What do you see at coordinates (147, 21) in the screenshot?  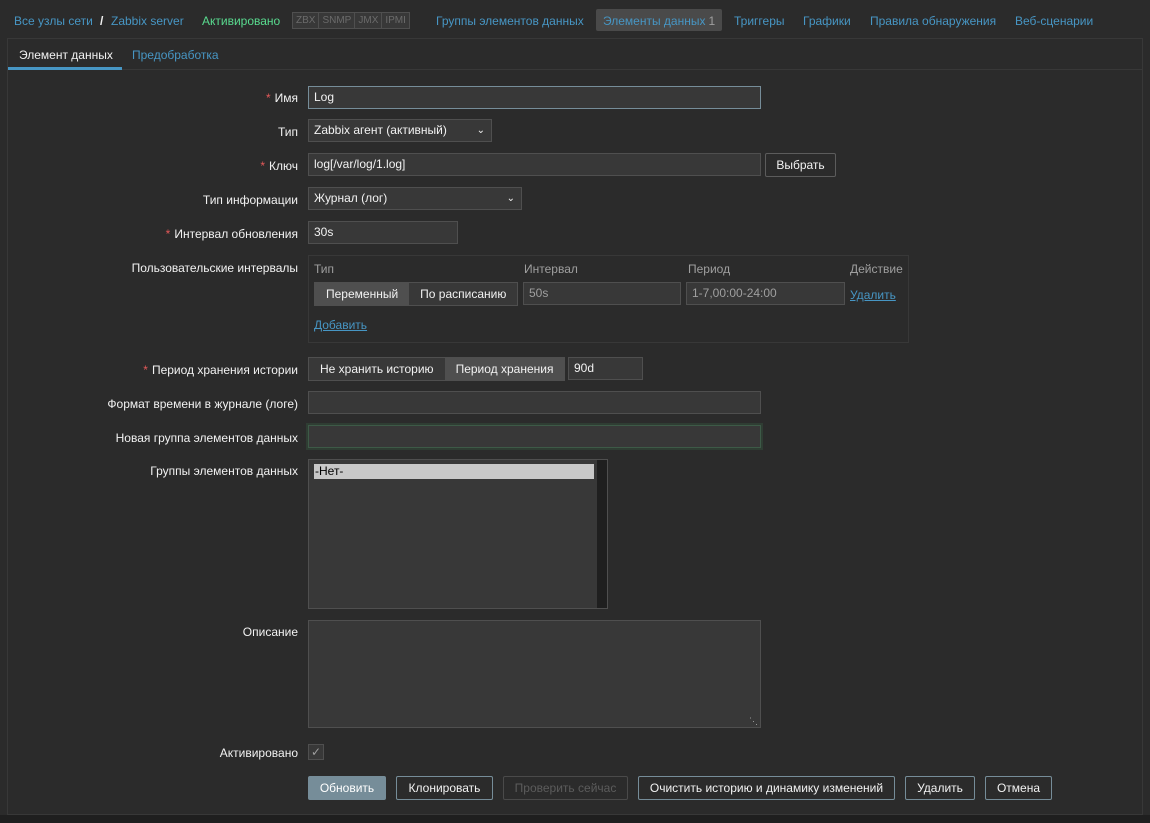 I see `breadcrumb-host: Zabbix server` at bounding box center [147, 21].